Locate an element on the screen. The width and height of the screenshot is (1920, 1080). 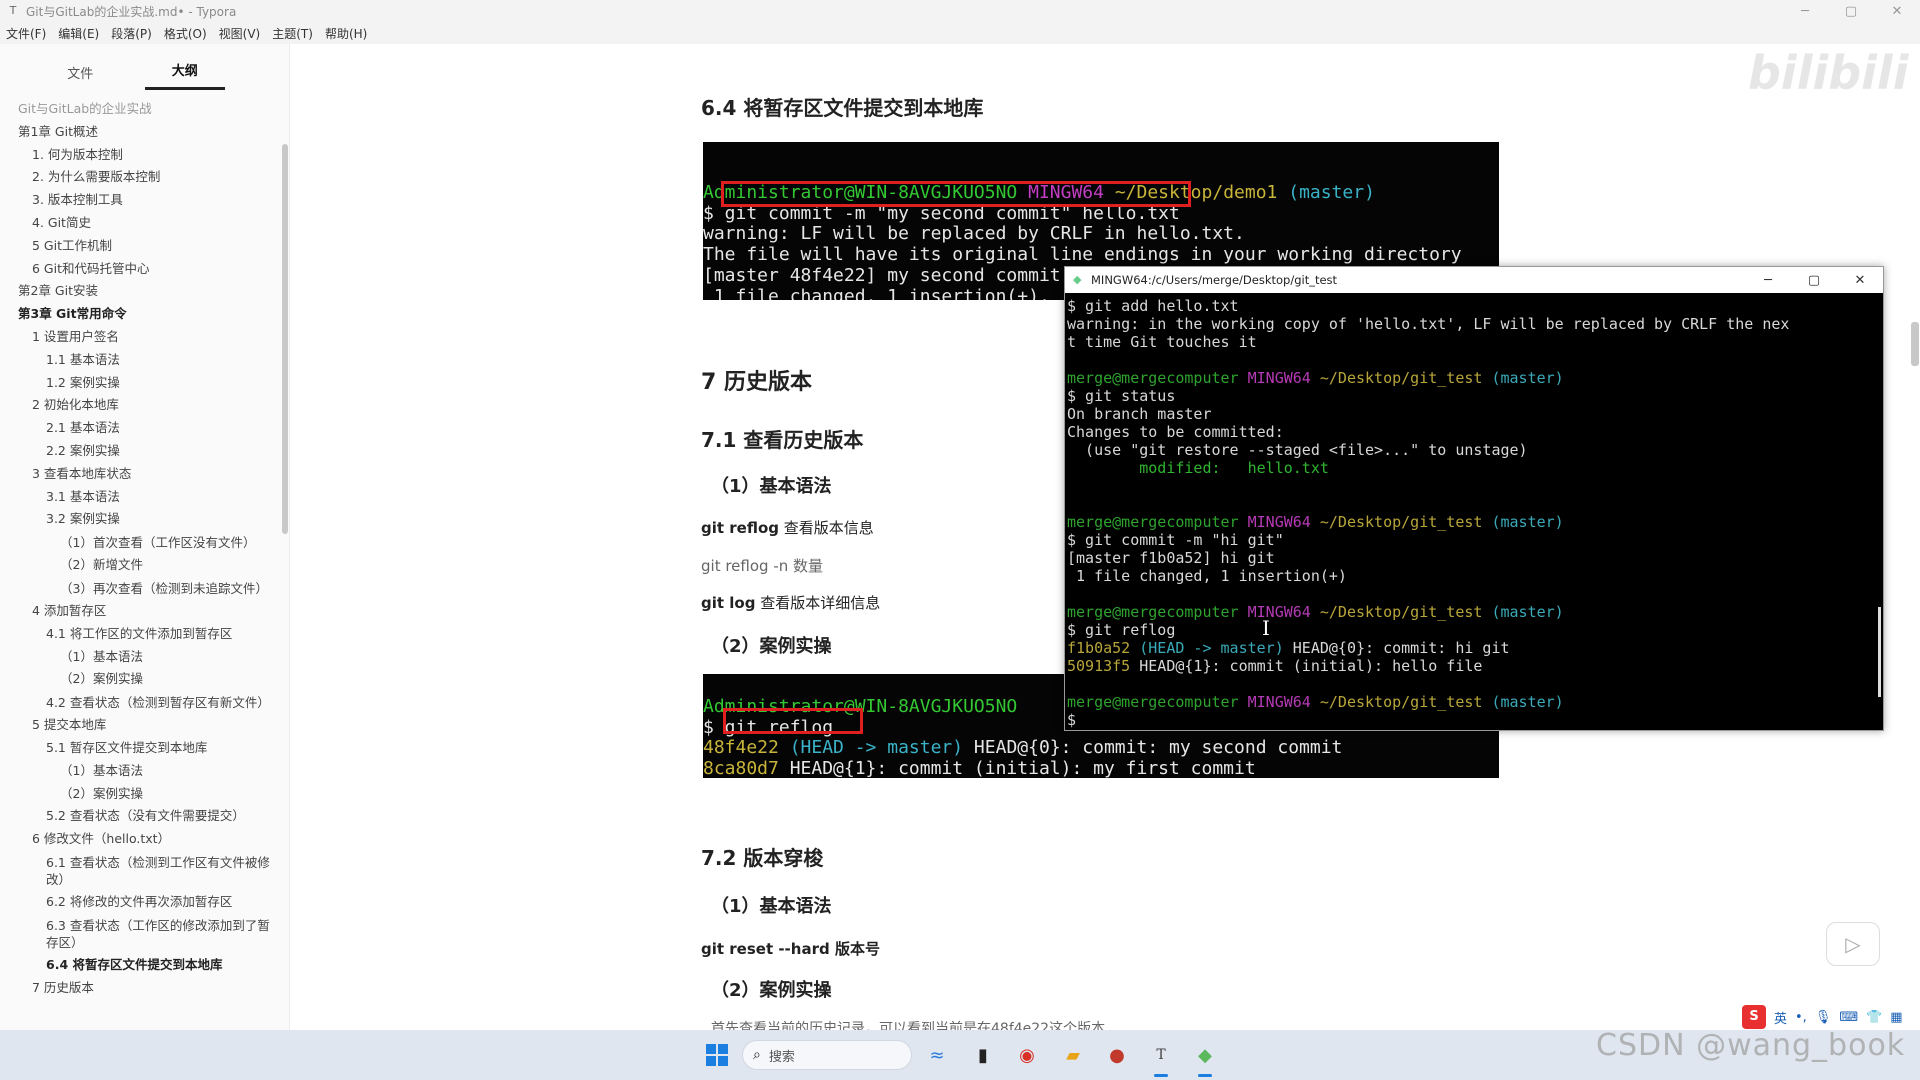
menu-file: 文件(F) is located at coordinates (26, 33).